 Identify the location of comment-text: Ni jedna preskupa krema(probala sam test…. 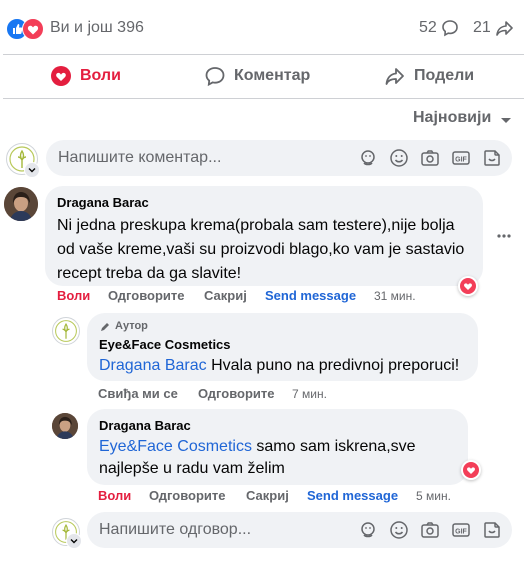
(261, 249).